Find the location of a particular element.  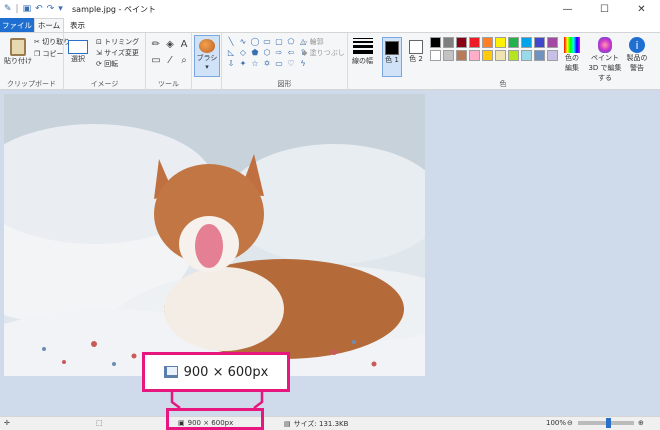

file-size-status: ▤ サイズ: 131.3KB is located at coordinates (316, 424).